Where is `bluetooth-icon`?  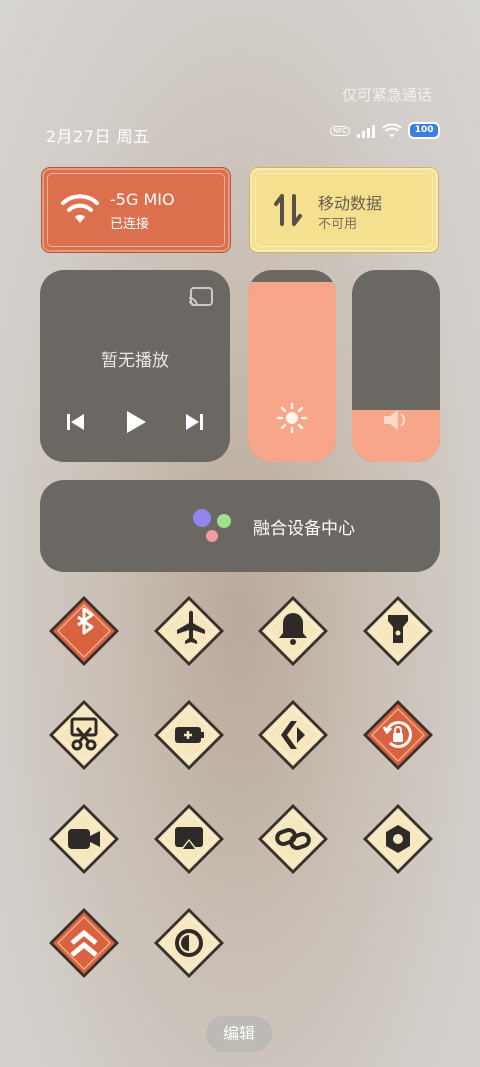
bluetooth-icon is located at coordinates (84, 631).